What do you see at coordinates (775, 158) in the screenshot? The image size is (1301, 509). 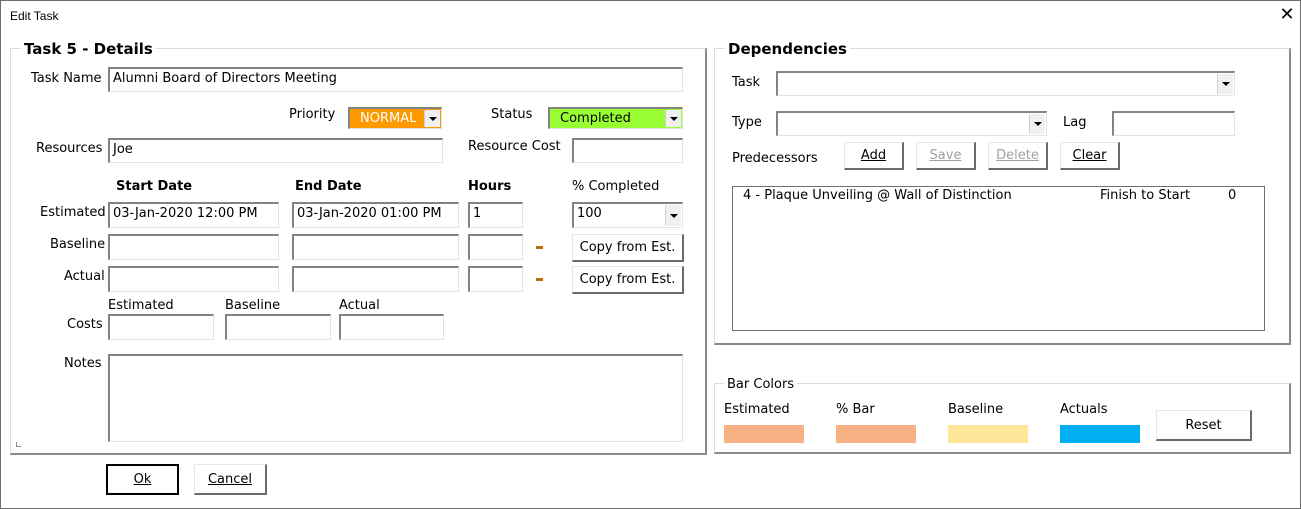 I see `predecessors-label: Predecessors` at bounding box center [775, 158].